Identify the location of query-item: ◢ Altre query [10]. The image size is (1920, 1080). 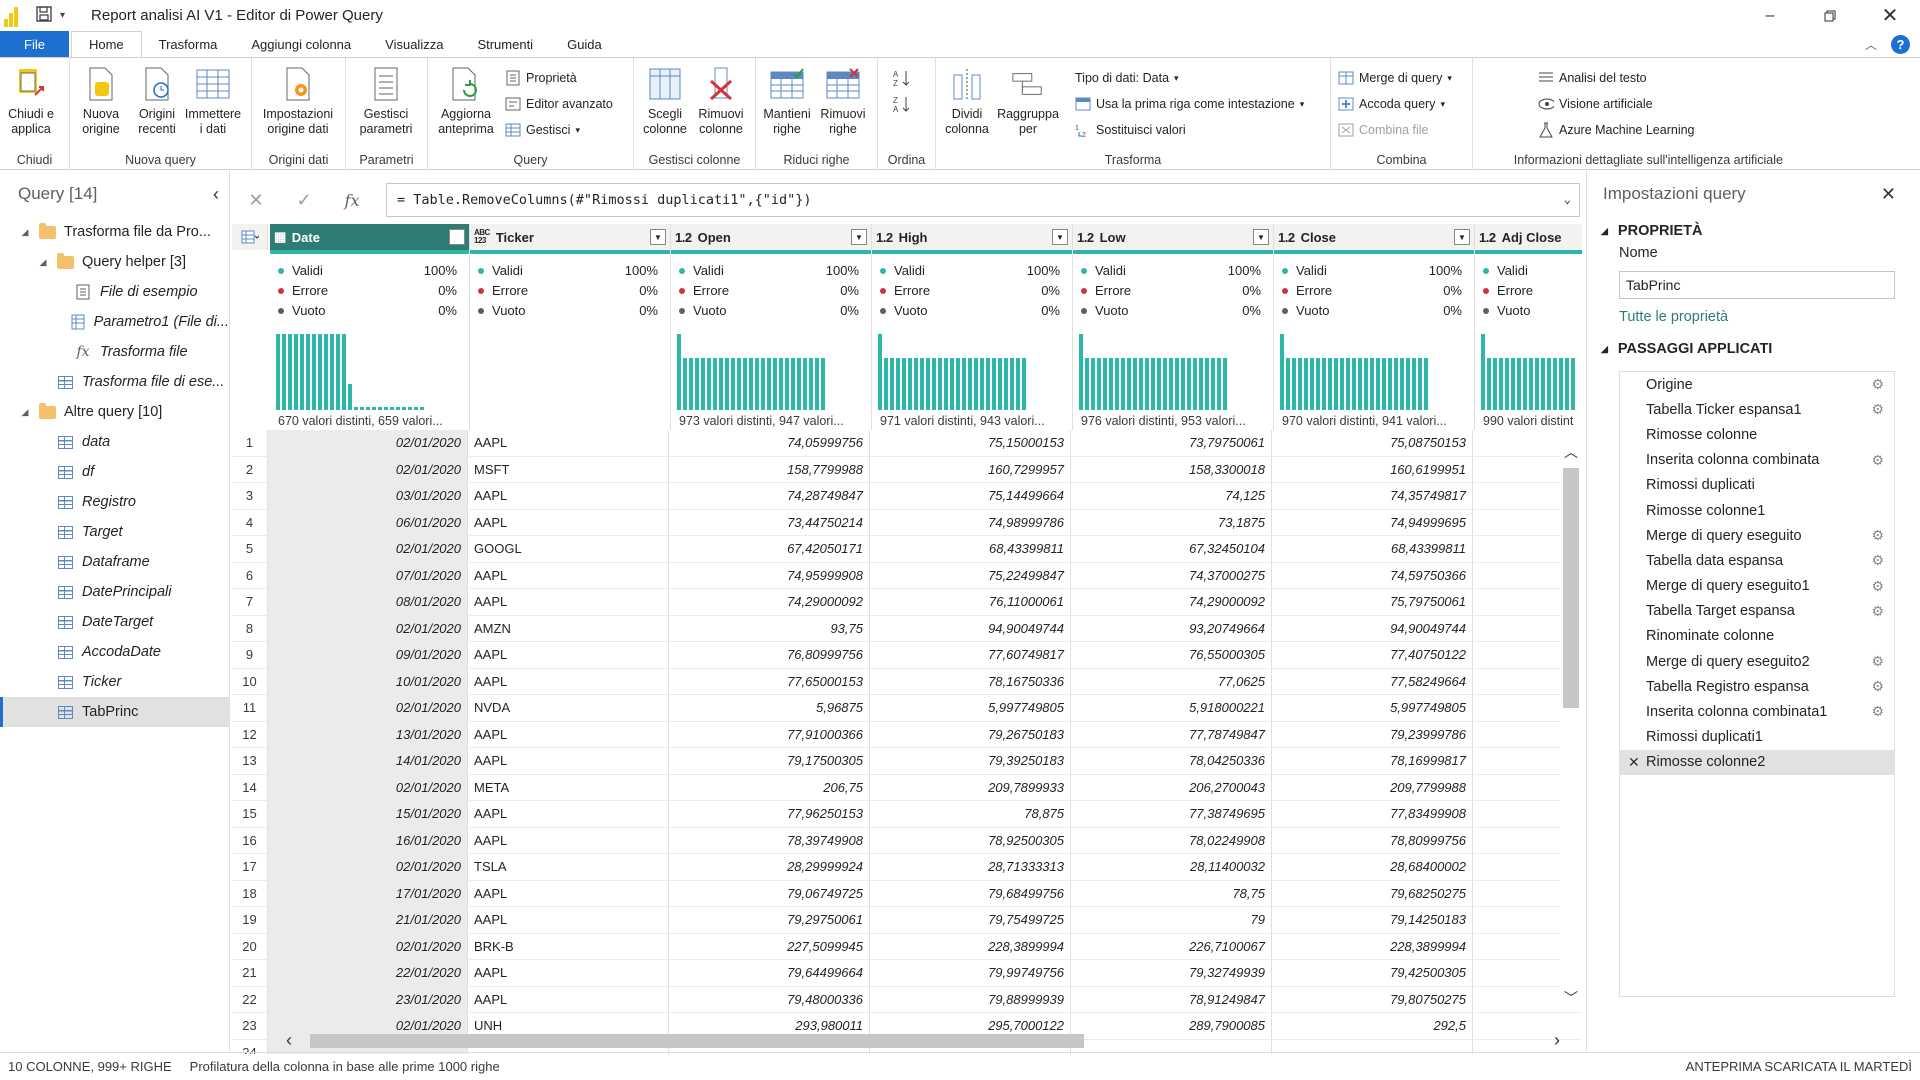
(114, 412).